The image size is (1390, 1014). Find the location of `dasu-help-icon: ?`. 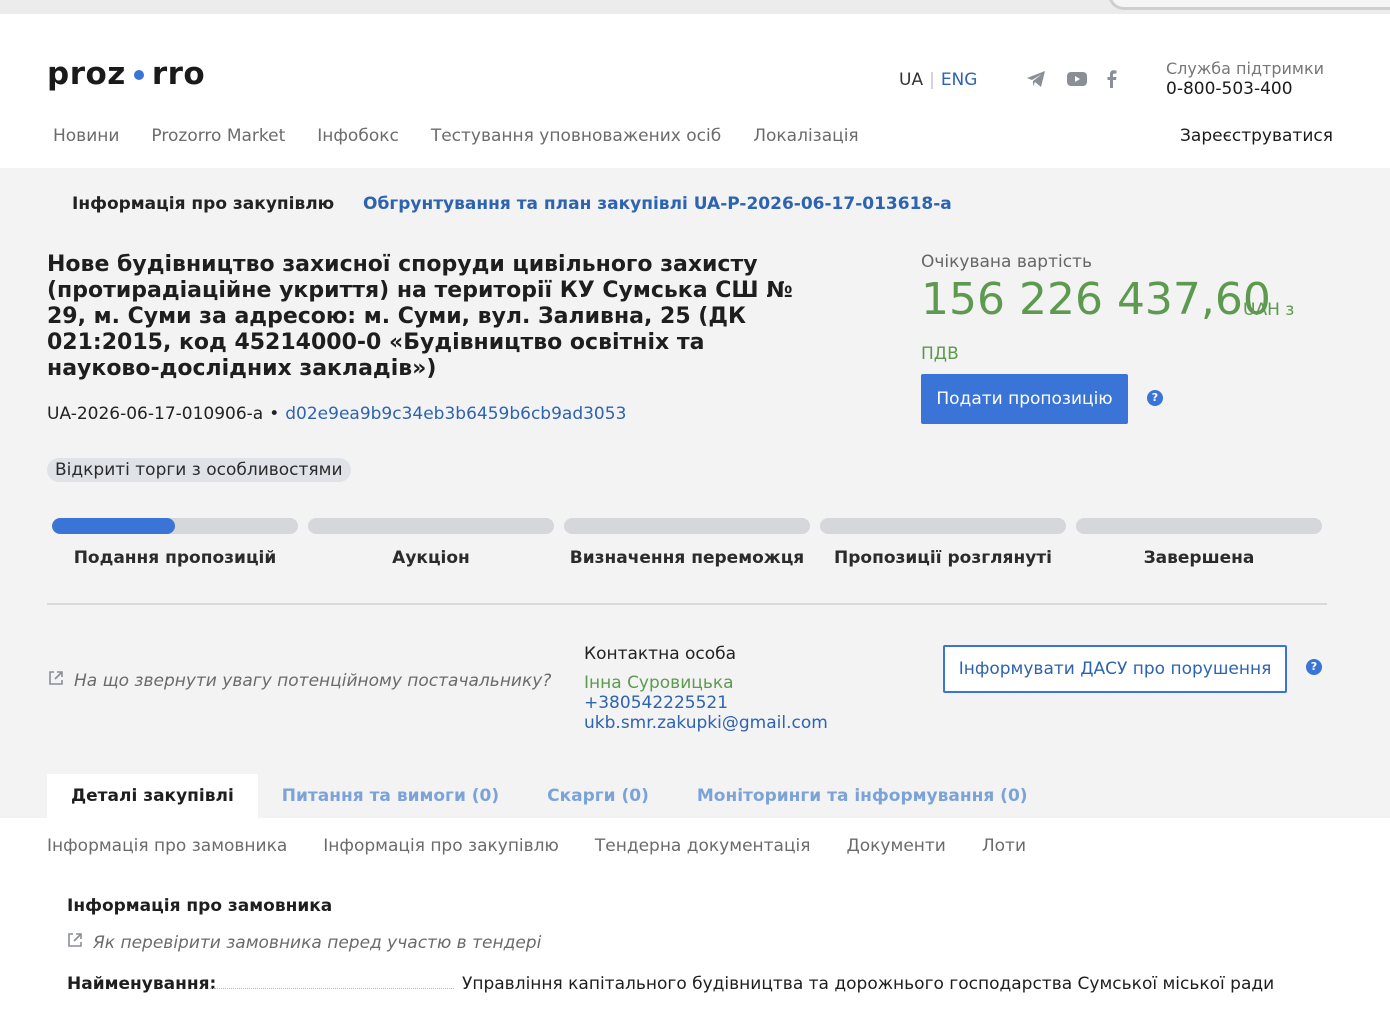

dasu-help-icon: ? is located at coordinates (1314, 667).